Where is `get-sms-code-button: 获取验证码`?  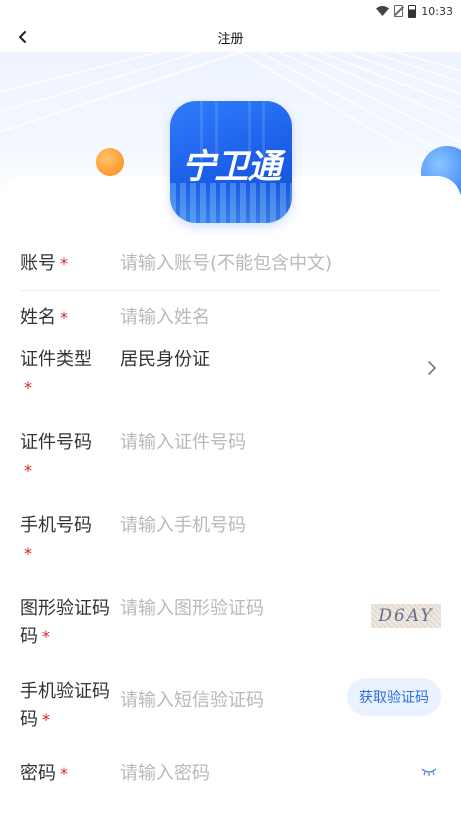
get-sms-code-button: 获取验证码 is located at coordinates (394, 697).